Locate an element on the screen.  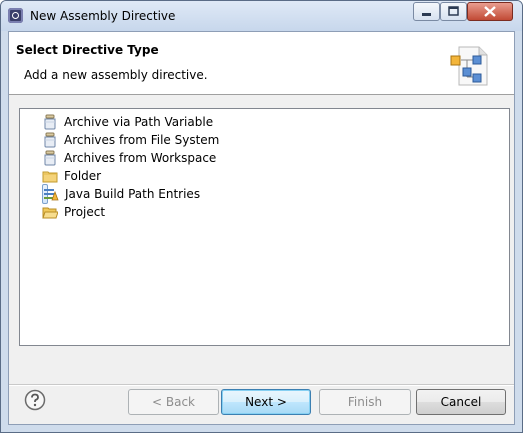
minimize-button is located at coordinates (426, 11).